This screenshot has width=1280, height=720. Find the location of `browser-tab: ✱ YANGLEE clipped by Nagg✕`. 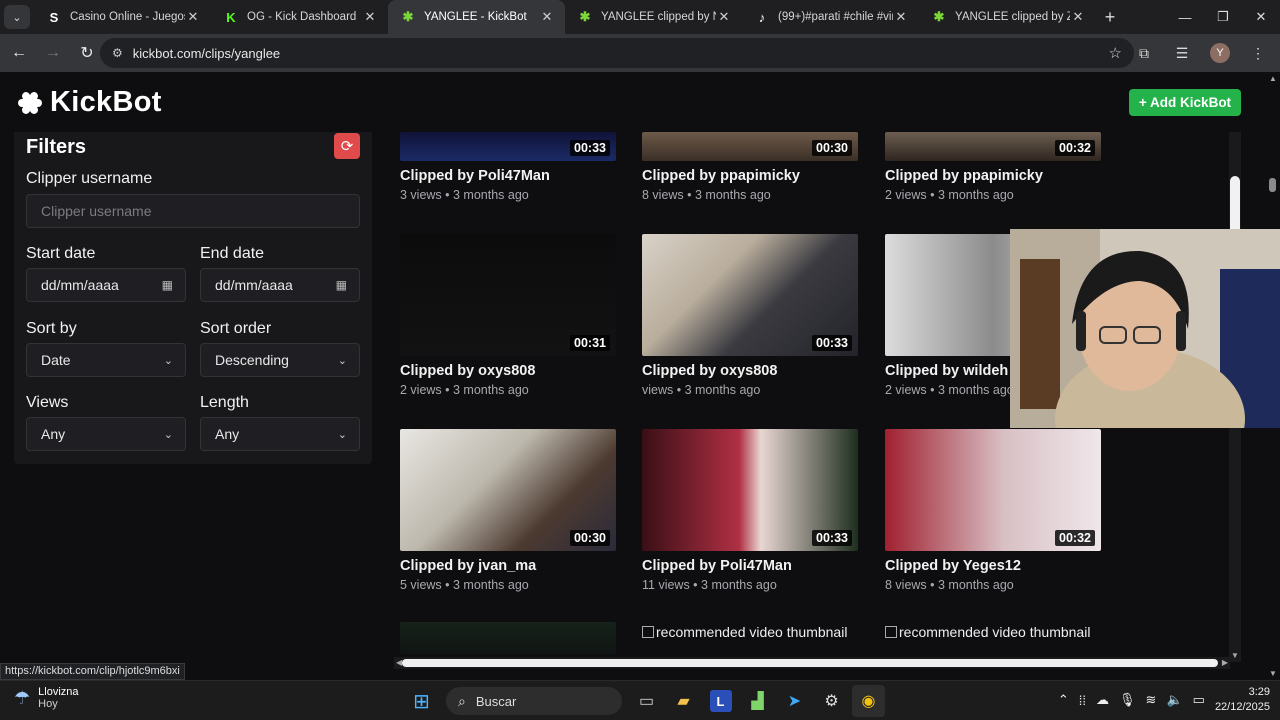

browser-tab: ✱ YANGLEE clipped by Nagg✕ is located at coordinates (653, 17).